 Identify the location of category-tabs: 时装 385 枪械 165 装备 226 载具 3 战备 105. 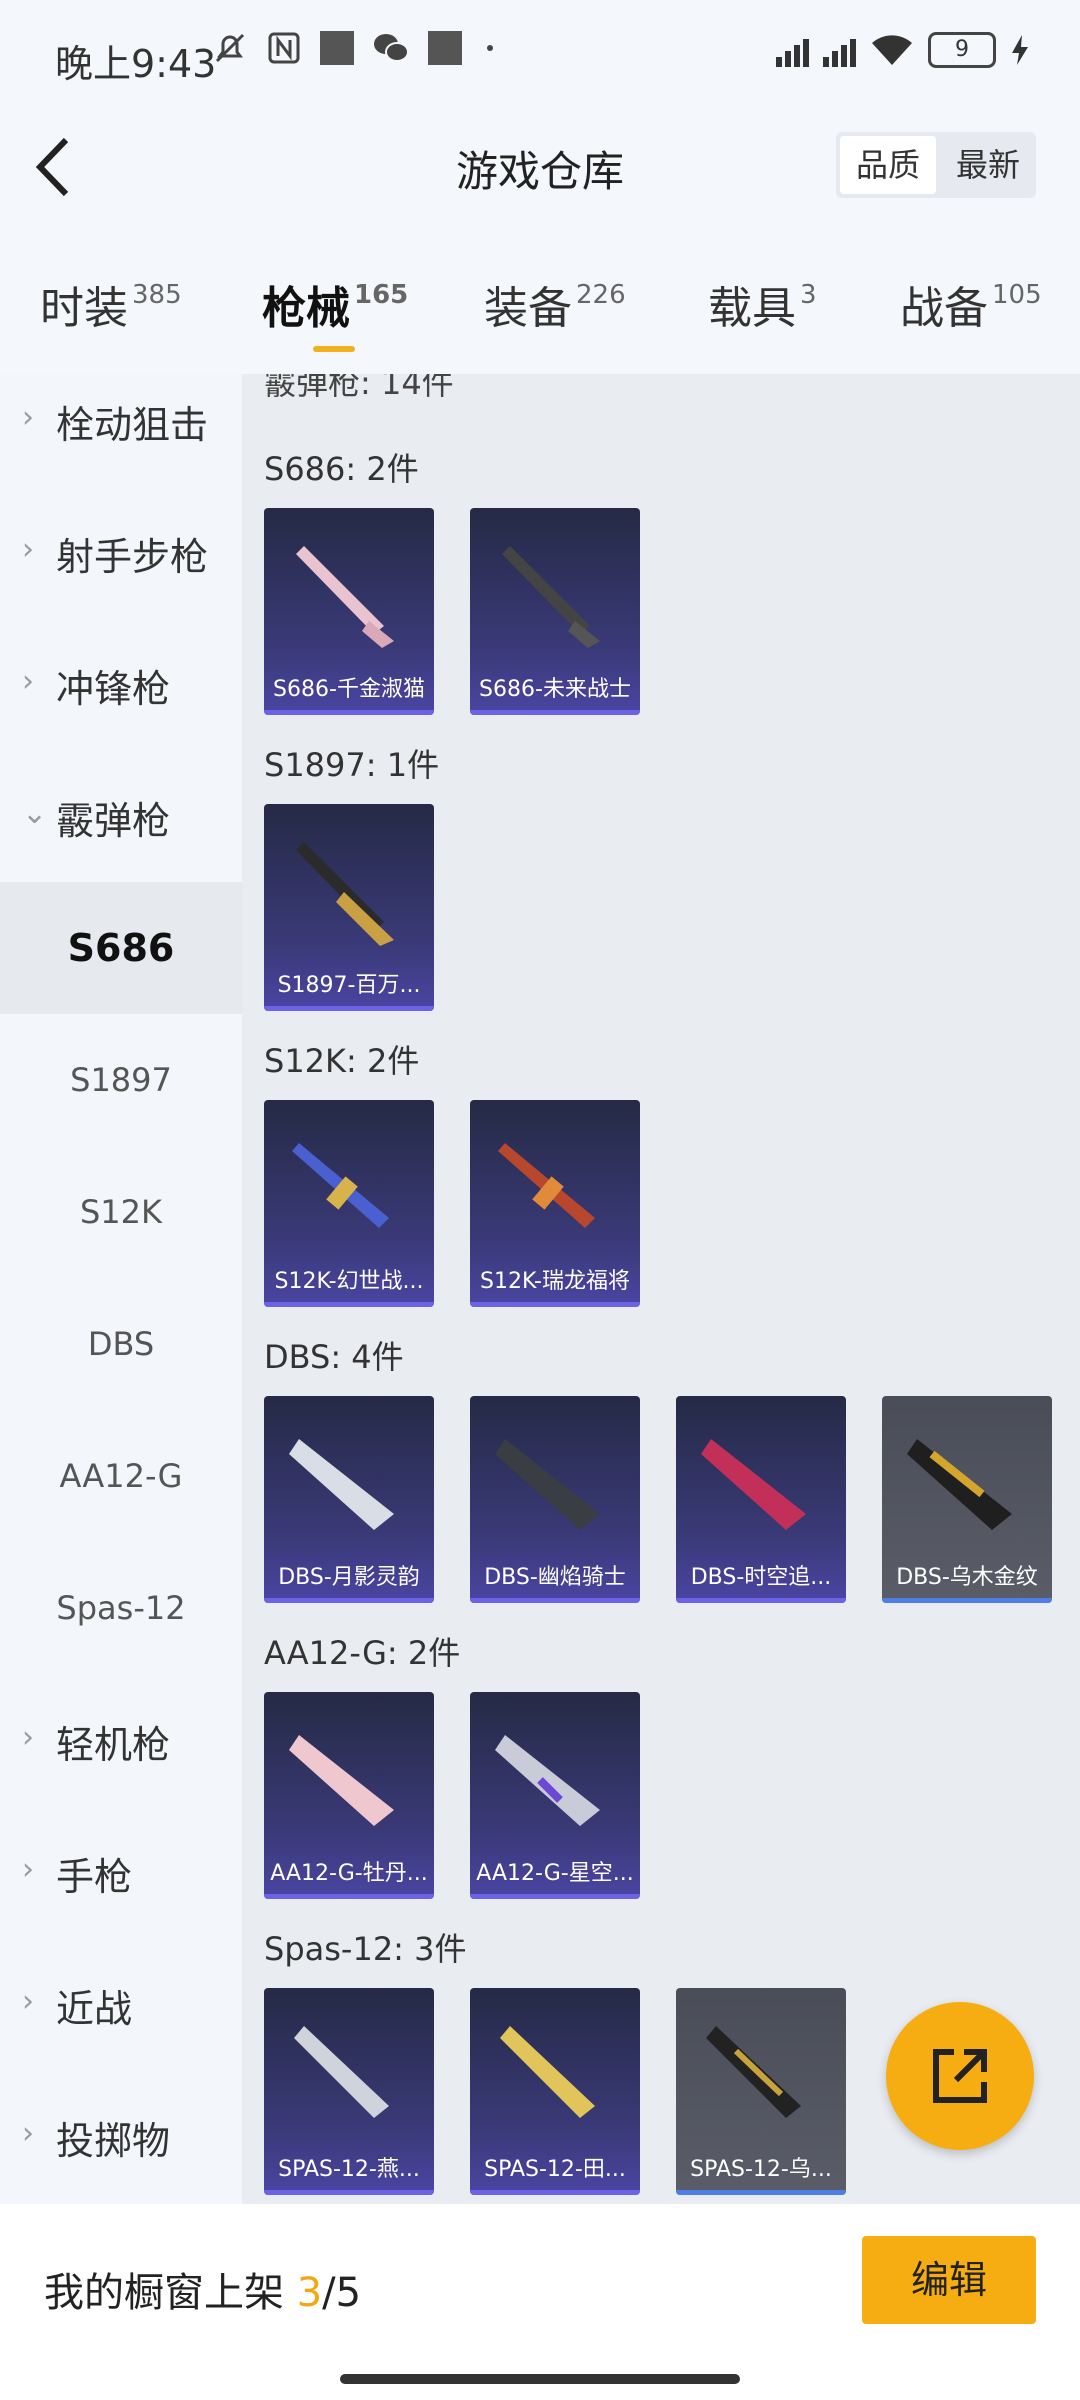
(540, 317).